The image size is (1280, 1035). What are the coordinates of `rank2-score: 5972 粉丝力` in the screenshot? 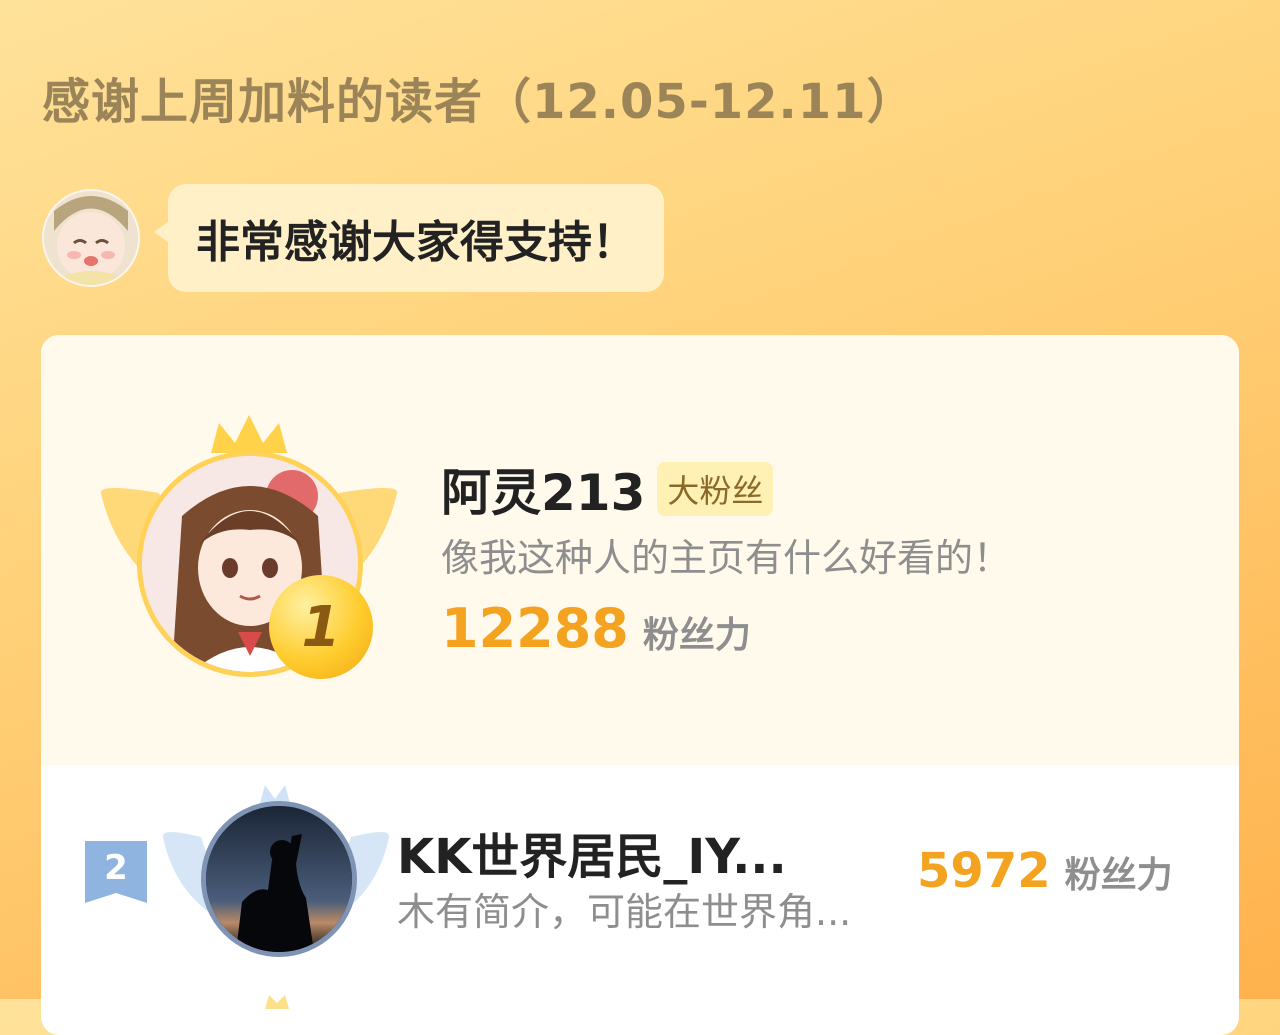 It's located at (1045, 871).